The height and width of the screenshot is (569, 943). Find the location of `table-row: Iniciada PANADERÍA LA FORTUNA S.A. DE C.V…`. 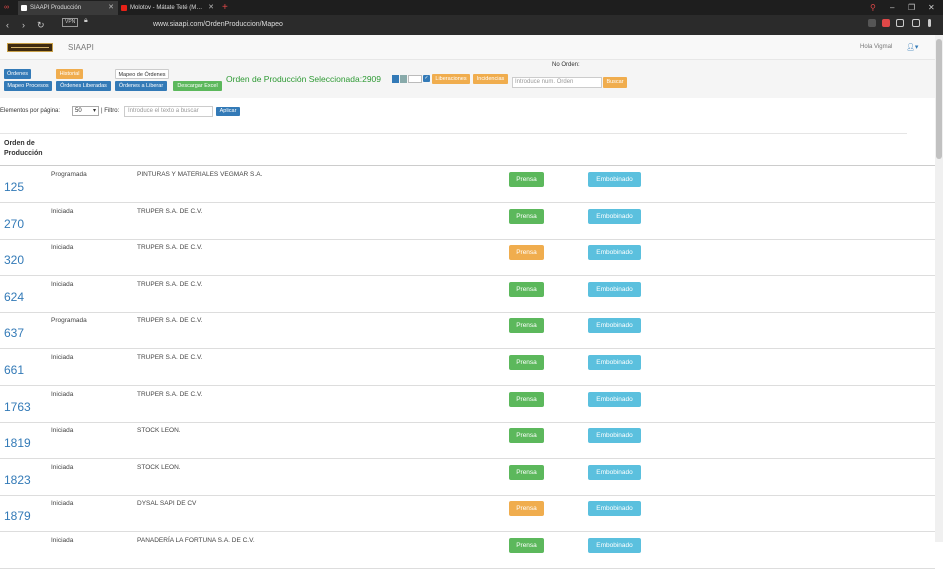

table-row: Iniciada PANADERÍA LA FORTUNA S.A. DE C.V… is located at coordinates (467, 550).